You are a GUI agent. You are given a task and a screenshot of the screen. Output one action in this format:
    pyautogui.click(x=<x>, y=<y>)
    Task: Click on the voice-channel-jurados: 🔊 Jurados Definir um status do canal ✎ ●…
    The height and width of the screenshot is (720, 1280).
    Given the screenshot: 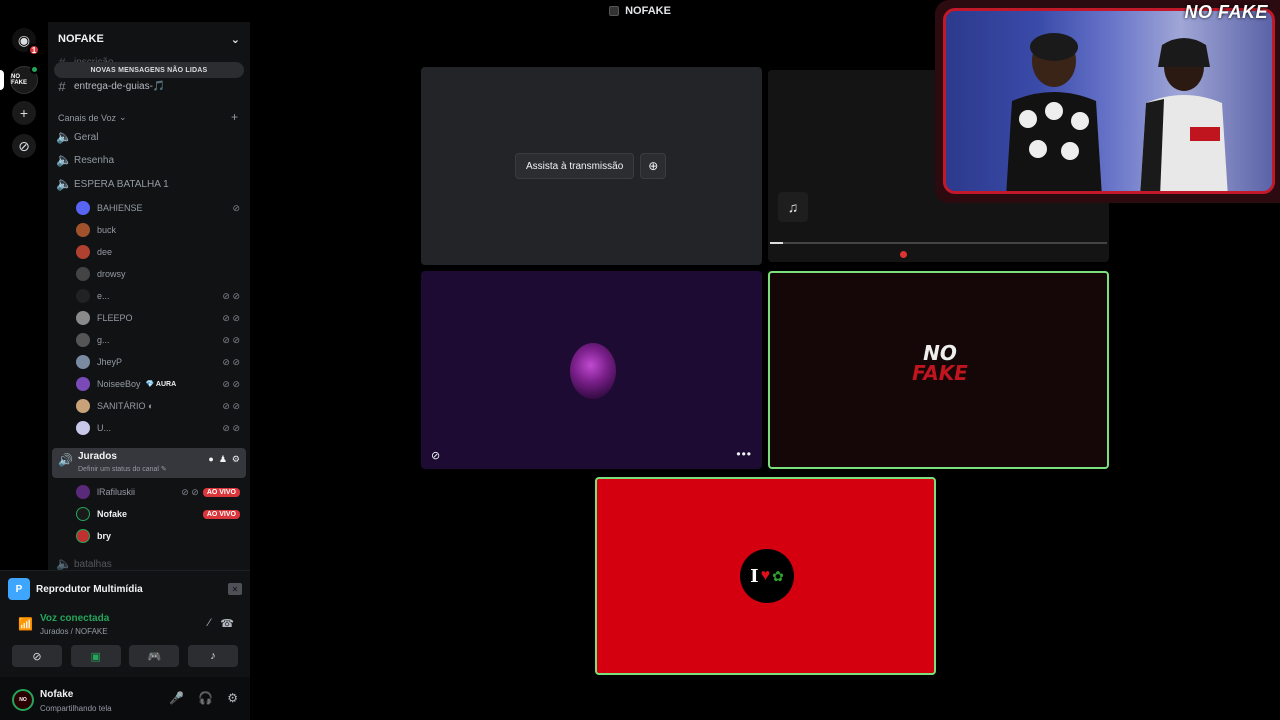 What is the action you would take?
    pyautogui.click(x=149, y=463)
    